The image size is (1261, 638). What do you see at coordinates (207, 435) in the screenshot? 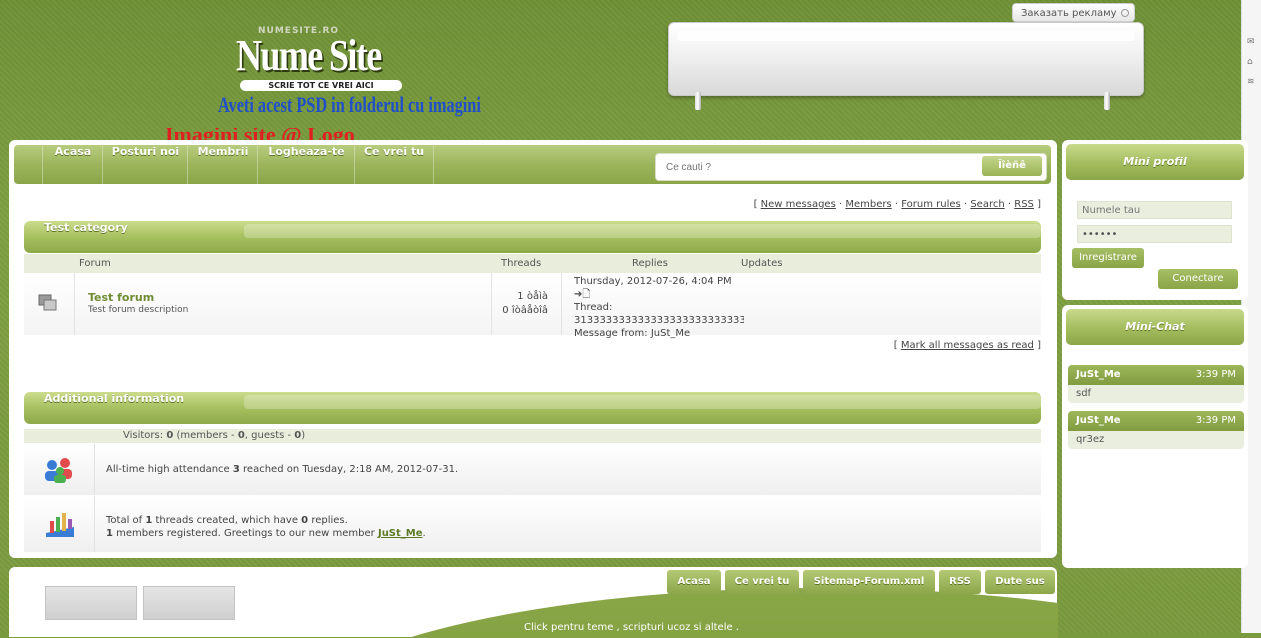
I see `members-label: members -` at bounding box center [207, 435].